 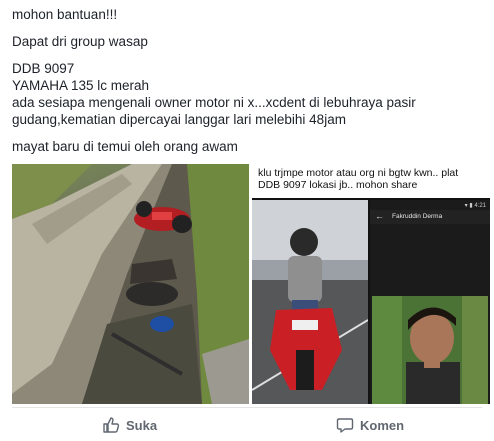 I want to click on comment-bubble-icon, so click(x=345, y=425).